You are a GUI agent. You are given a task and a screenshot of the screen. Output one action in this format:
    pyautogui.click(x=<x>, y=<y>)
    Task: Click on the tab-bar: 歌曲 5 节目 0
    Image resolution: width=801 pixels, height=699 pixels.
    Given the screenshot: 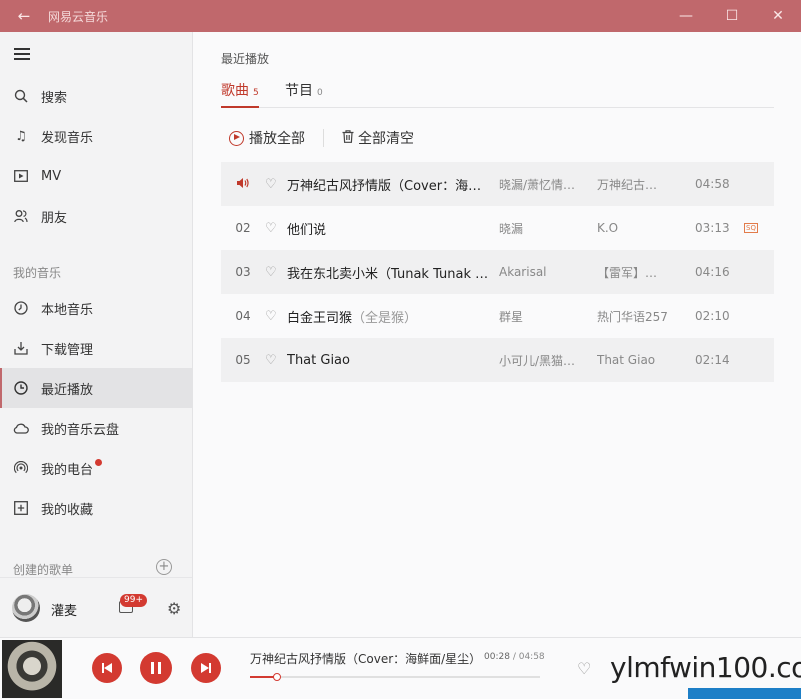 What is the action you would take?
    pyautogui.click(x=497, y=94)
    